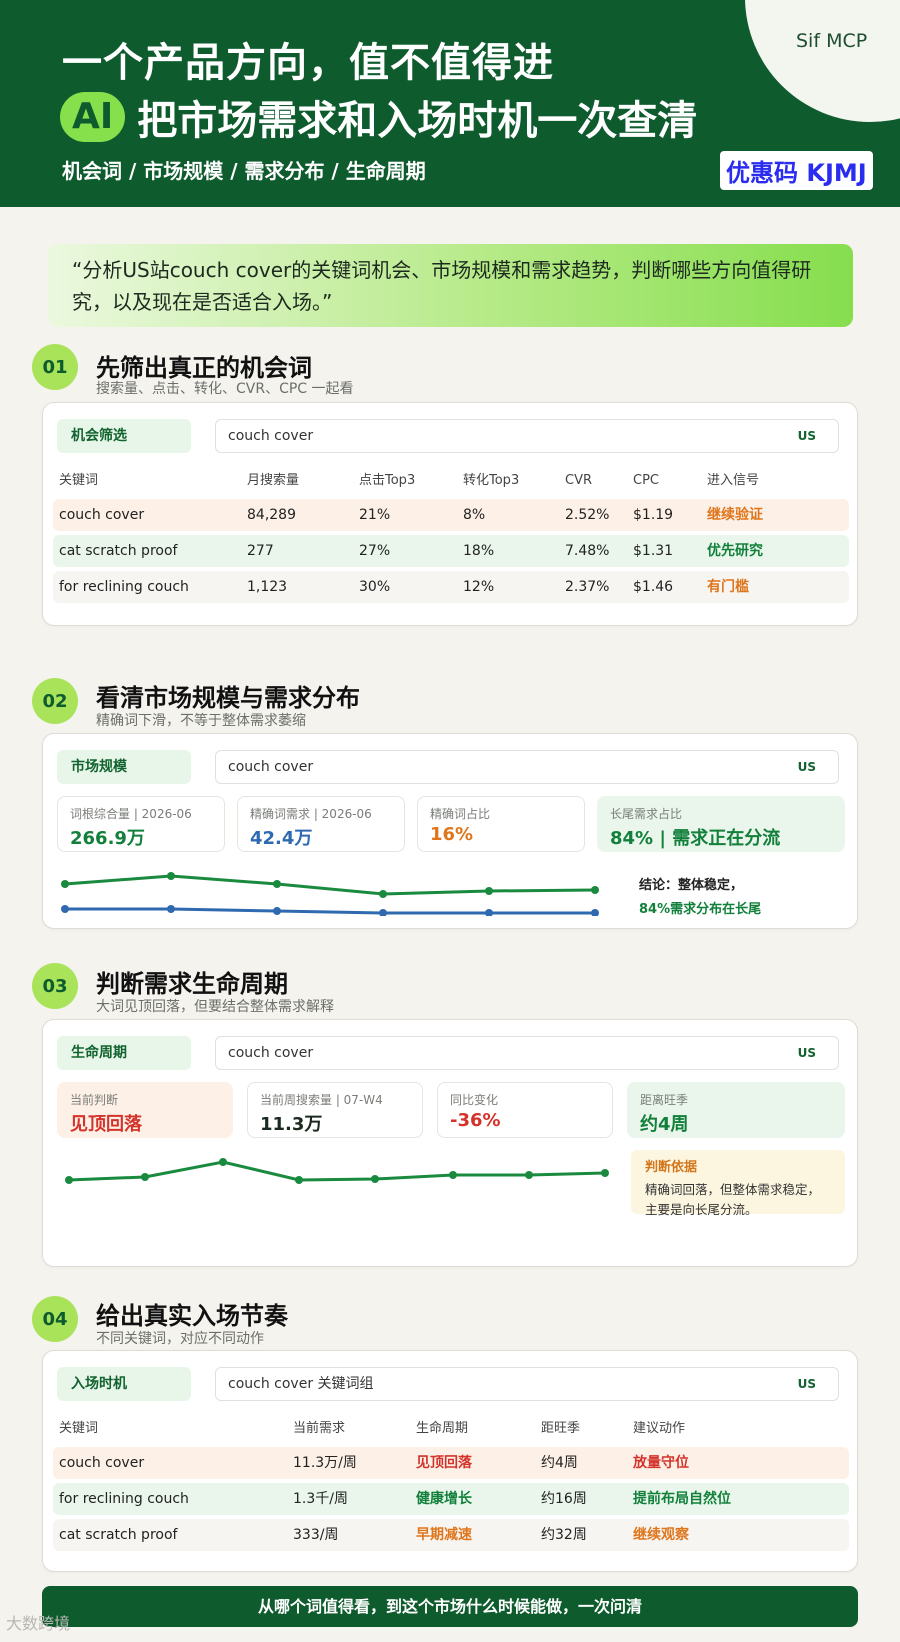 The width and height of the screenshot is (900, 1642). Describe the element at coordinates (479, 587) in the screenshot. I see `cell-conv: 12%` at that location.